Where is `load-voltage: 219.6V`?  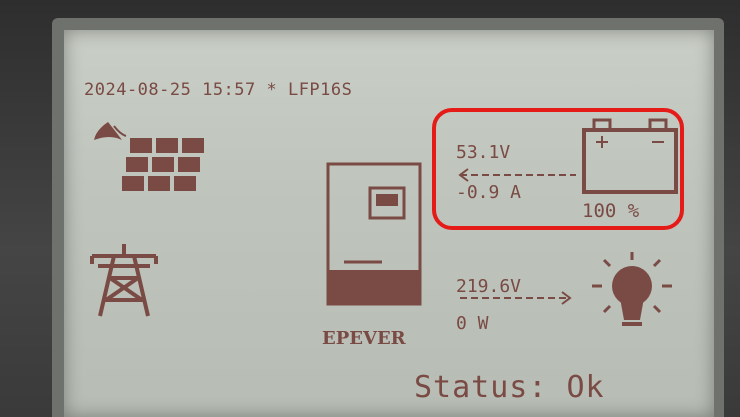 load-voltage: 219.6V is located at coordinates (489, 286).